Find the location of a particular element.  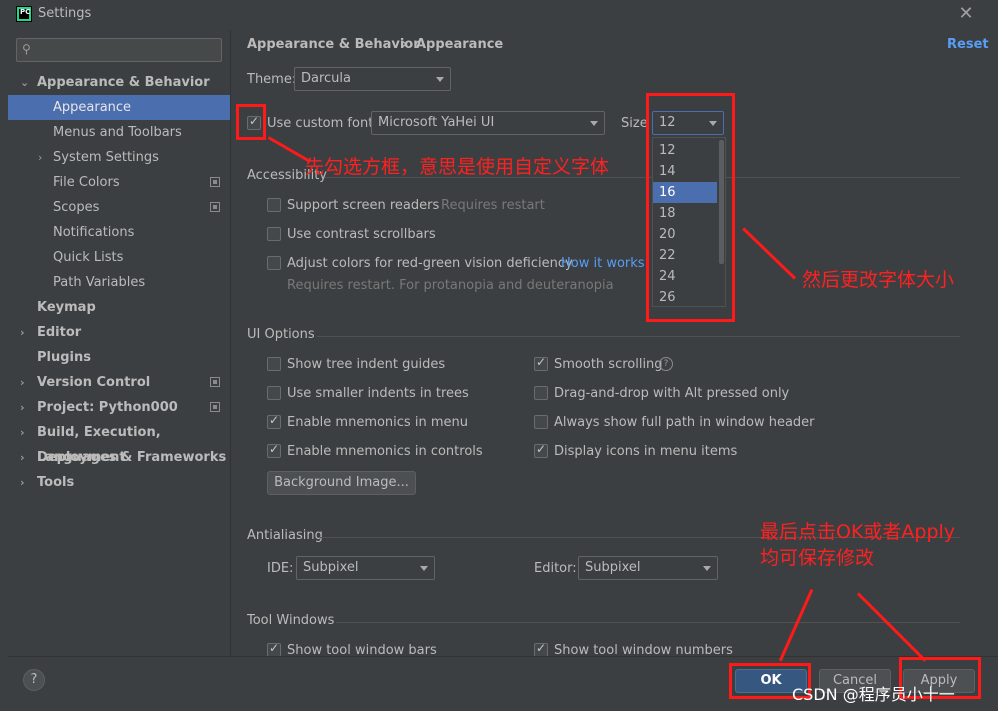

pycharm-logo-icon: PC is located at coordinates (24, 14).